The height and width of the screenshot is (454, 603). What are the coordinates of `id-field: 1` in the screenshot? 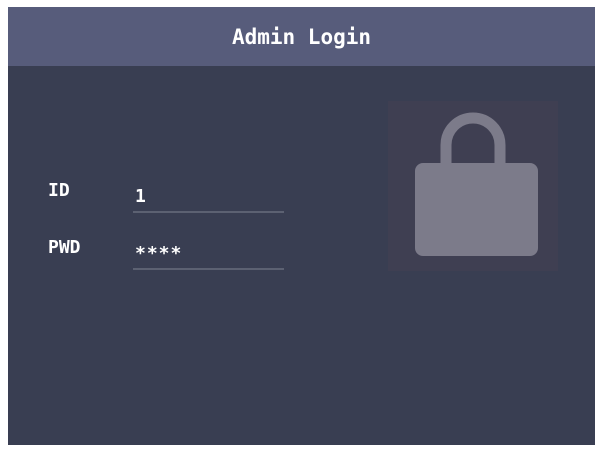 It's located at (208, 198).